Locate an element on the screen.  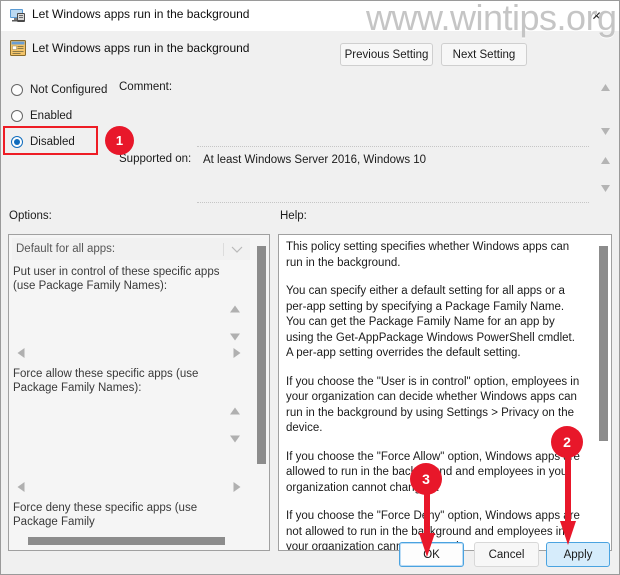
radio-enabled: Enabled is located at coordinates (41, 115).